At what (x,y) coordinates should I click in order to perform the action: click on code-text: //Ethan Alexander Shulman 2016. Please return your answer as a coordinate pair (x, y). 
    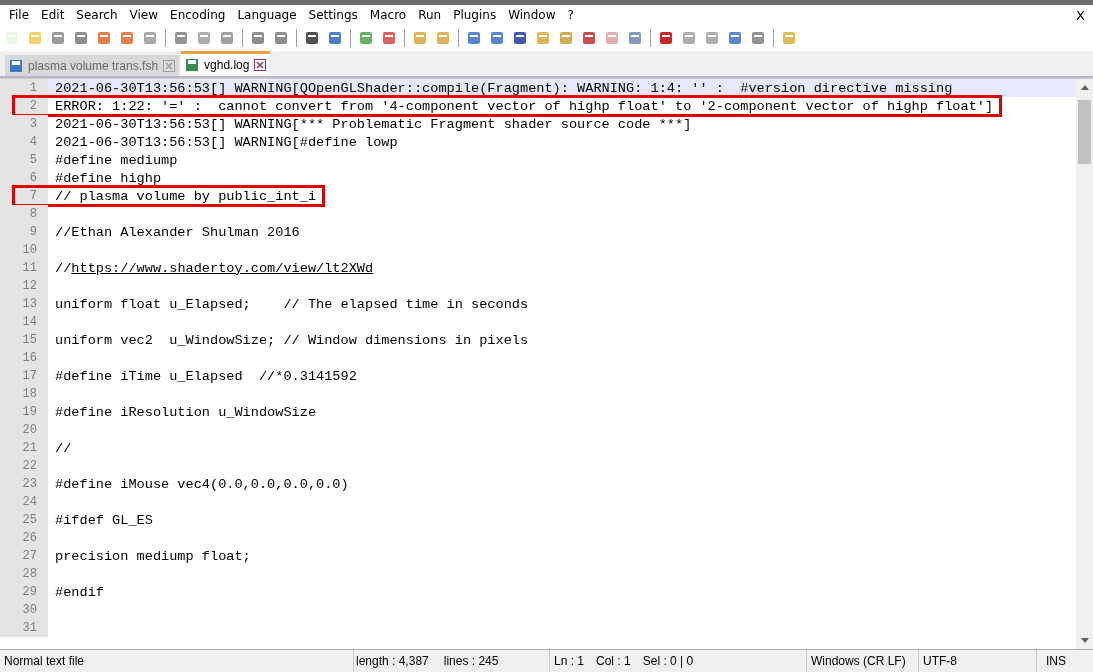
    Looking at the image, I should click on (177, 232).